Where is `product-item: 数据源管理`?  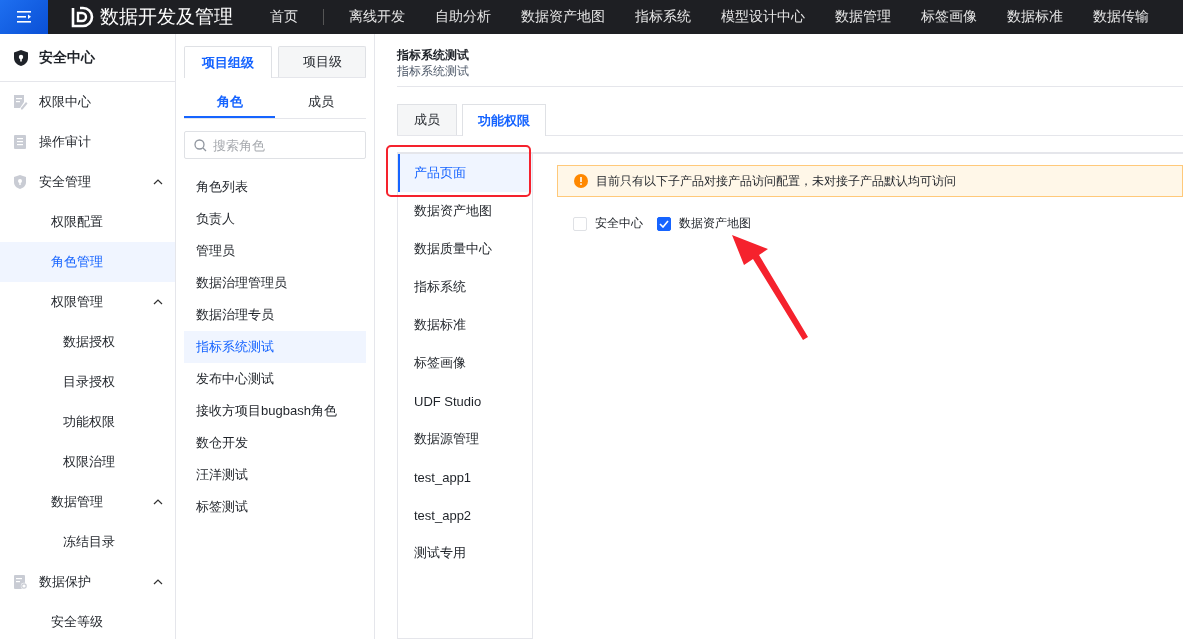 product-item: 数据源管理 is located at coordinates (465, 439).